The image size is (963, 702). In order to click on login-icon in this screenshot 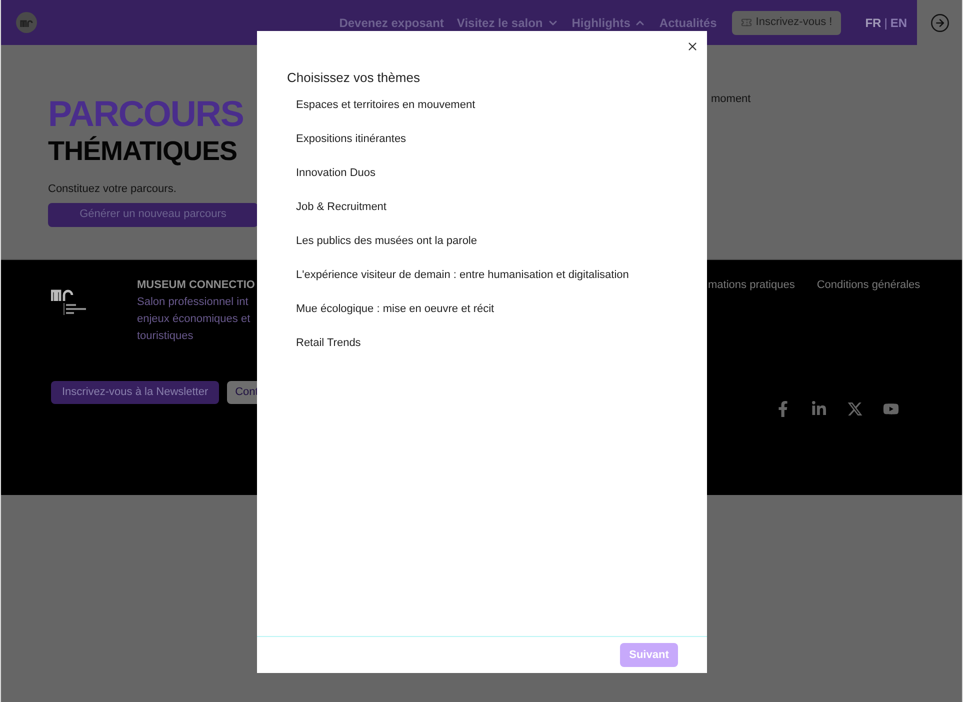, I will do `click(940, 22)`.